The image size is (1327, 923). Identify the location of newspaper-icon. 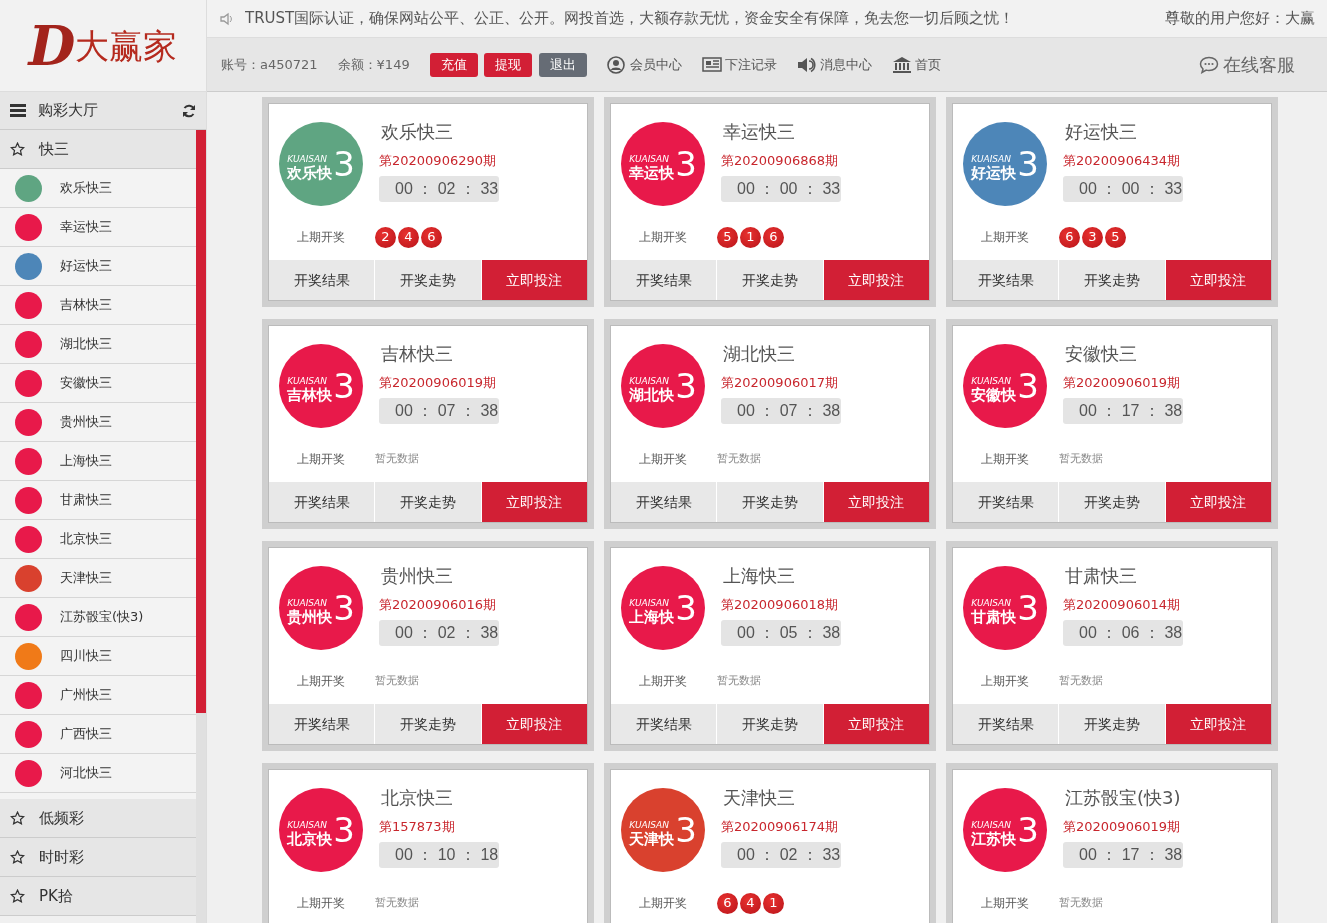
(711, 64).